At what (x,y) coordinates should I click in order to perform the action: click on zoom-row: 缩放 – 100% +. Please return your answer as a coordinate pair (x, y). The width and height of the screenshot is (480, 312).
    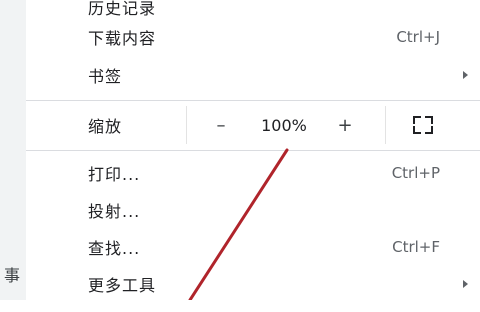
    Looking at the image, I should click on (253, 125).